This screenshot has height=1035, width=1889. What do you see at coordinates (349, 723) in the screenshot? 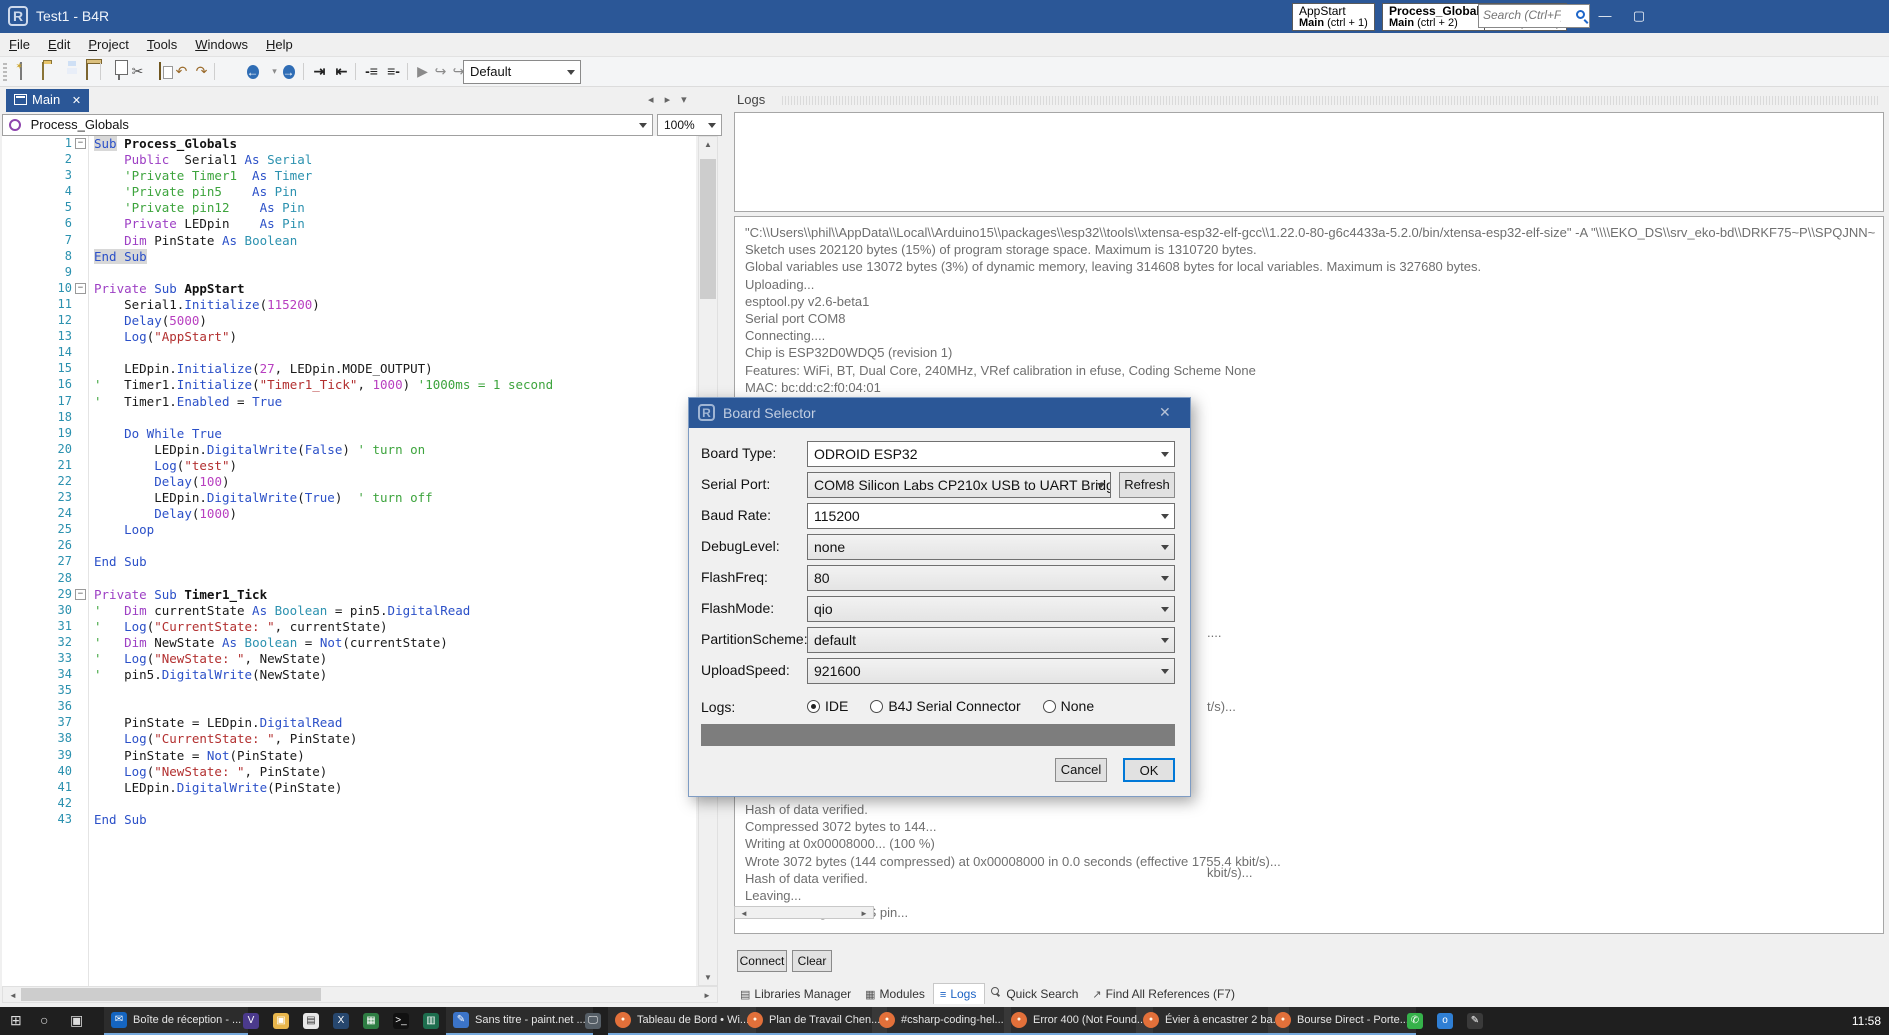
I see `code-line-37: 37 PinState = LEDpin.DigitalRead` at bounding box center [349, 723].